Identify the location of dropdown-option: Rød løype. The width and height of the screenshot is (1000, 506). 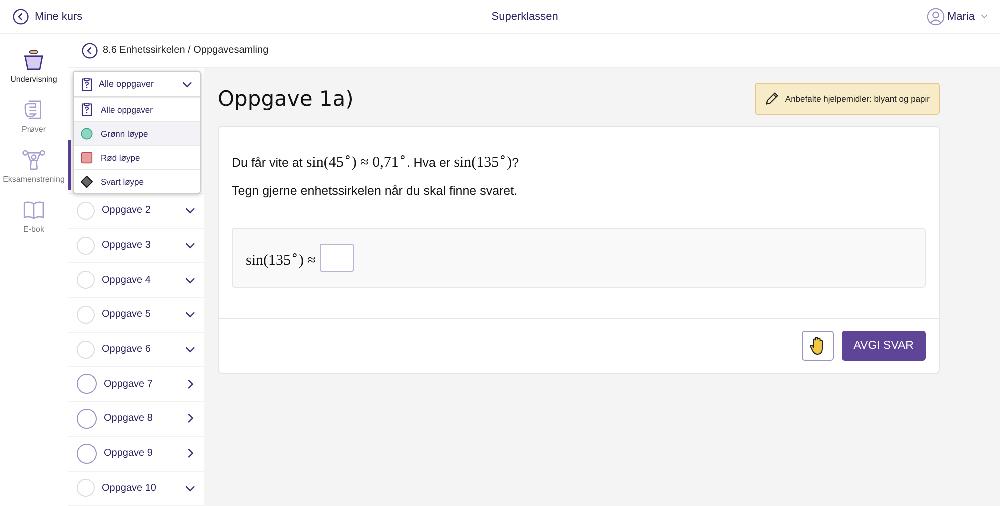
(137, 157).